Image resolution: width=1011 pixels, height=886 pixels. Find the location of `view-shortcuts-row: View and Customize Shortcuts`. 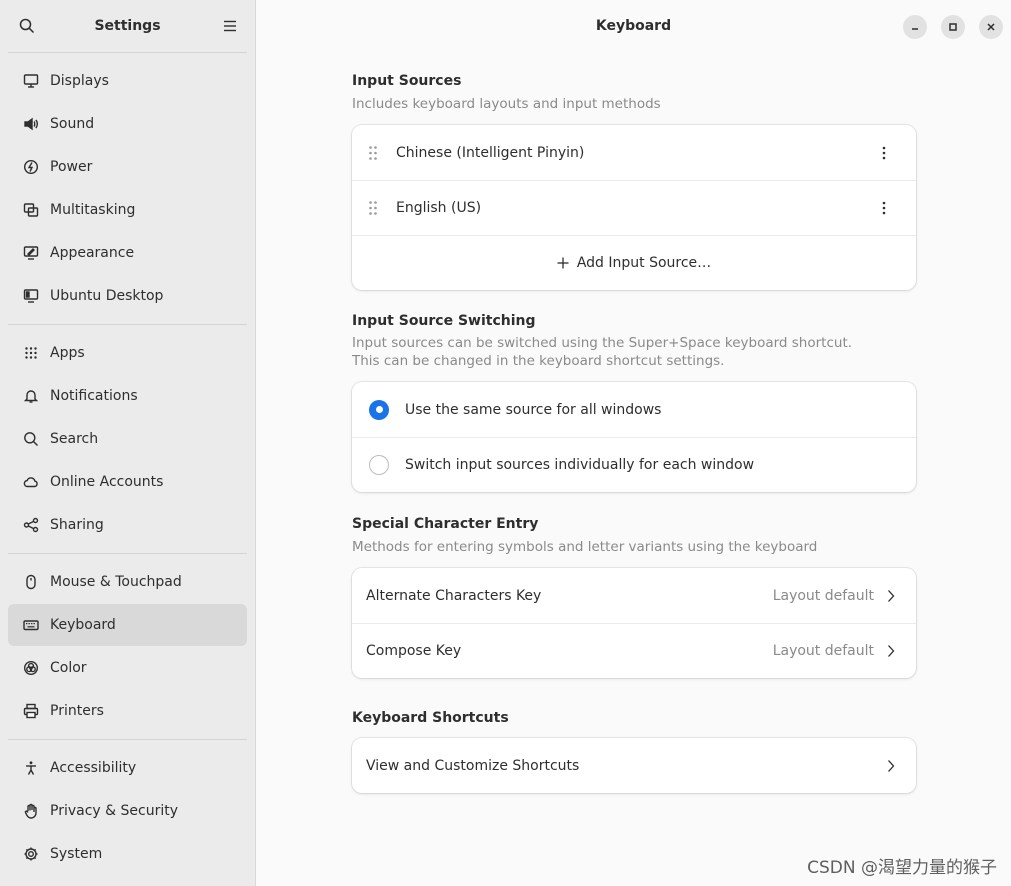

view-shortcuts-row: View and Customize Shortcuts is located at coordinates (634, 765).